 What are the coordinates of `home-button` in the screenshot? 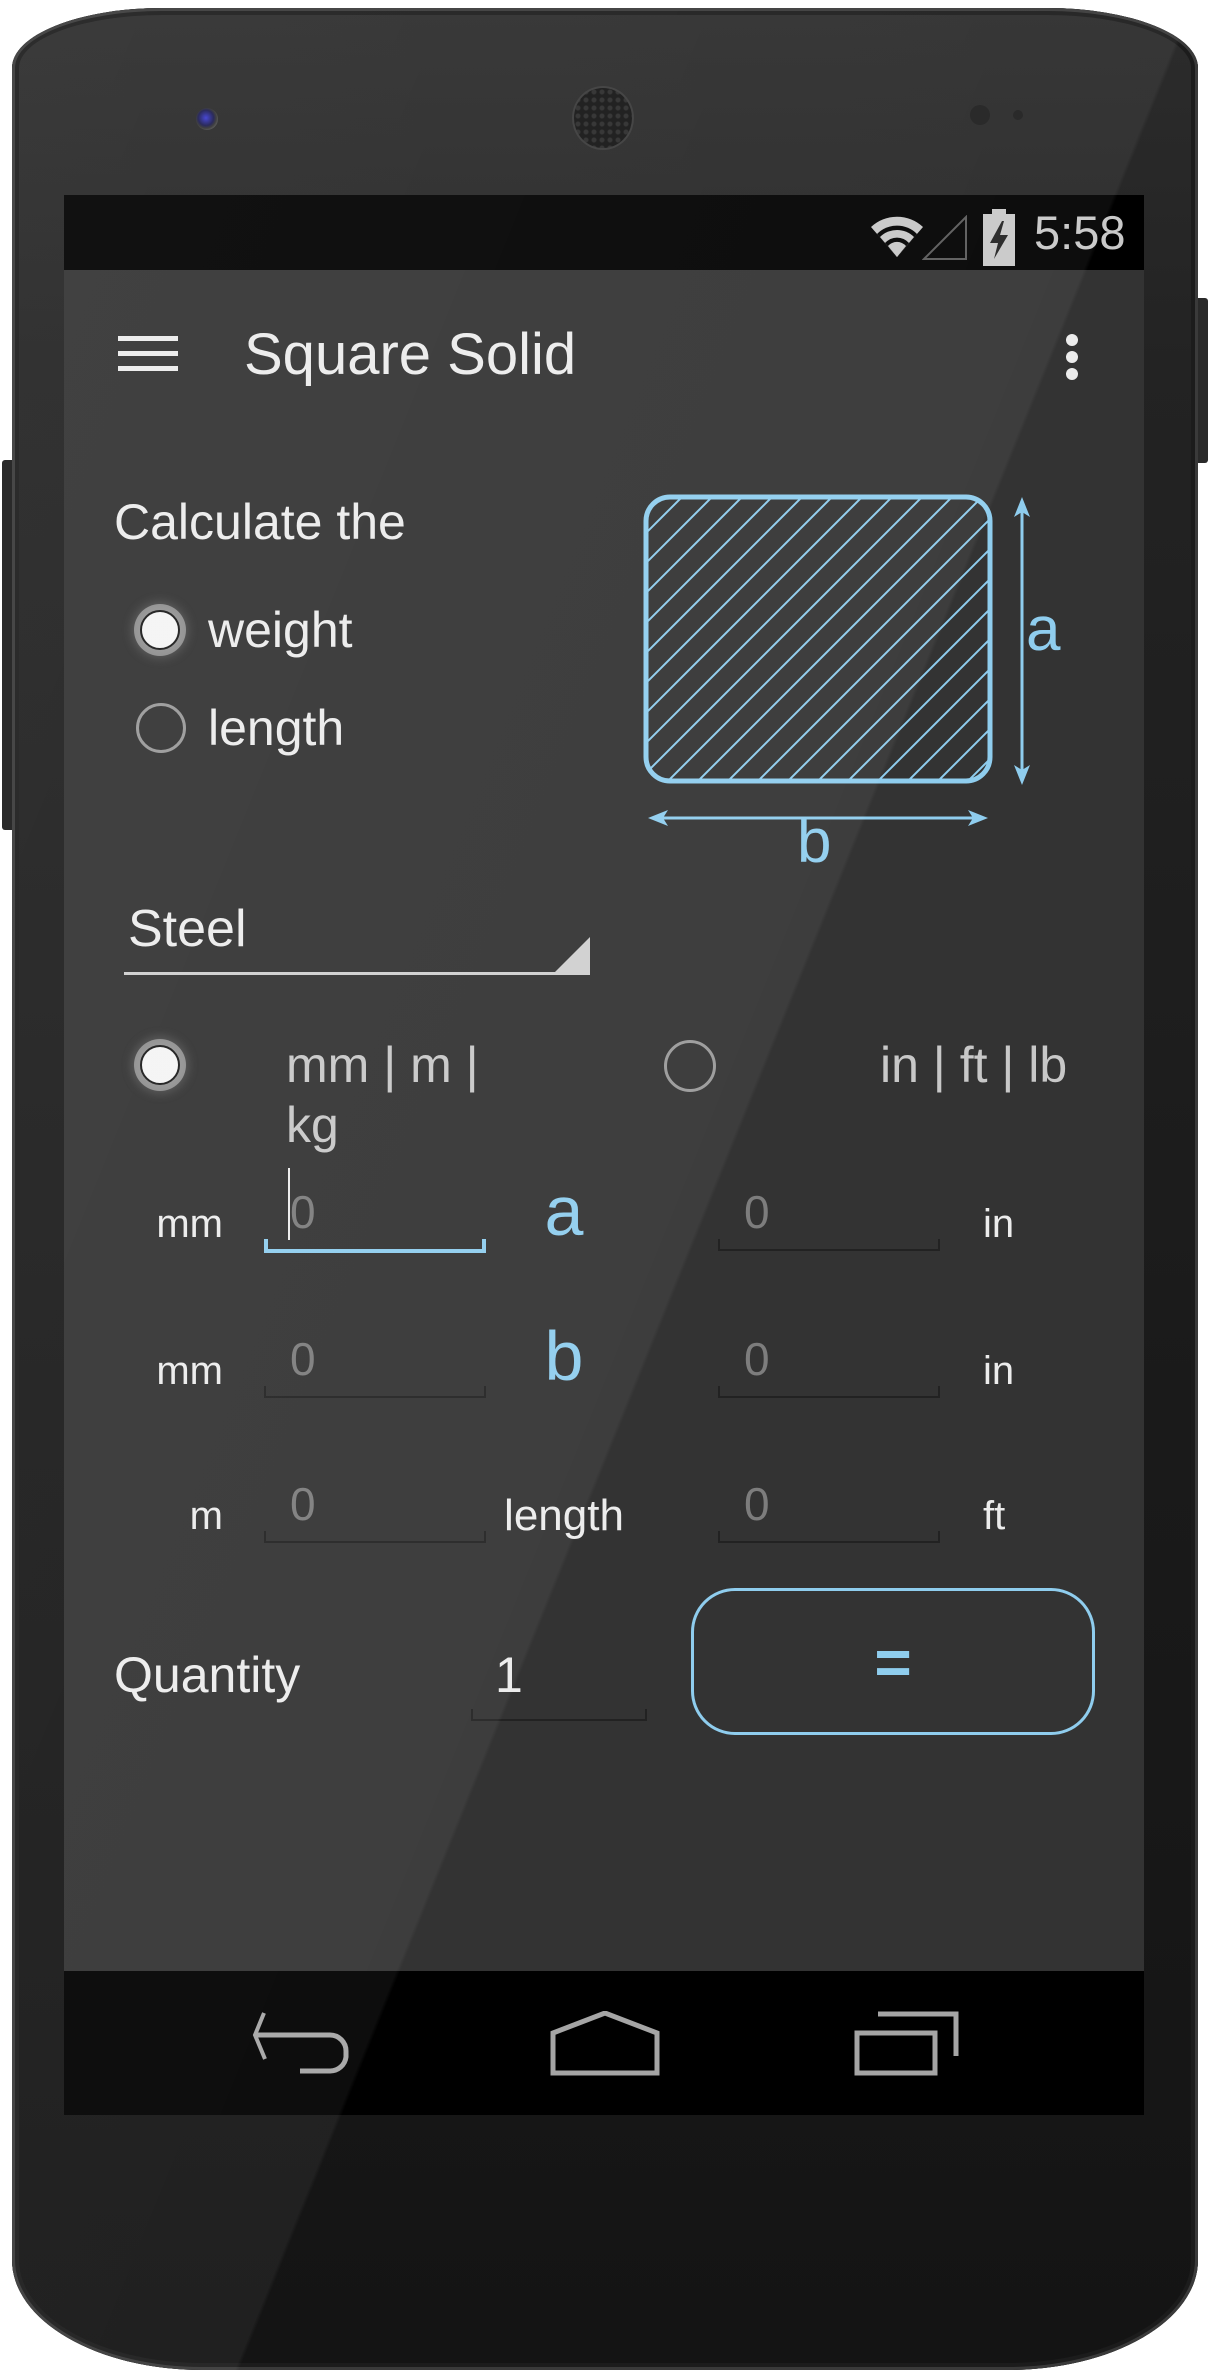 It's located at (605, 2043).